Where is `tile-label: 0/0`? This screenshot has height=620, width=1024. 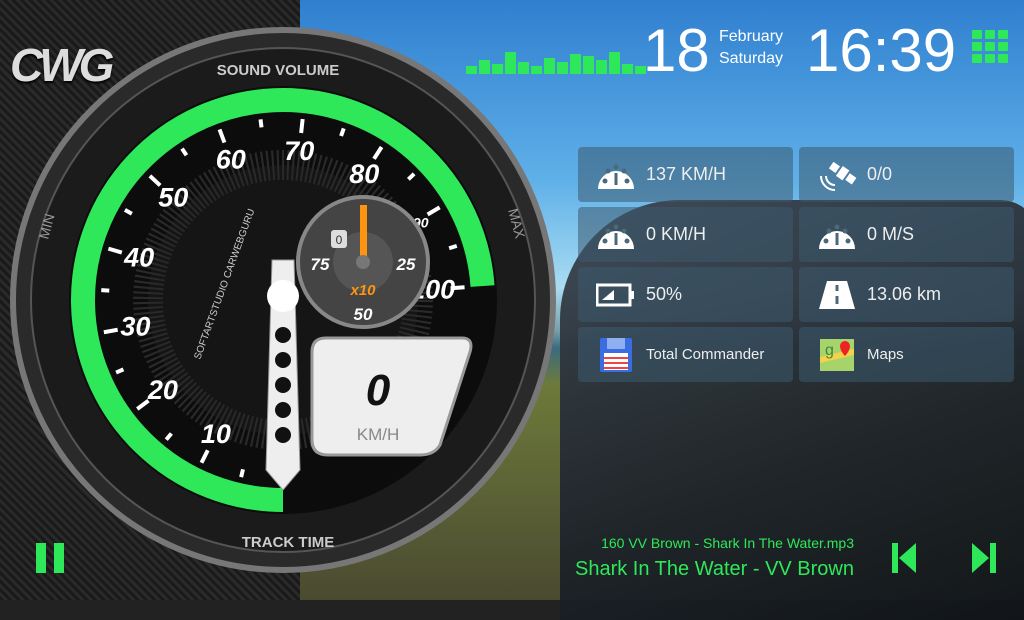 tile-label: 0/0 is located at coordinates (879, 174).